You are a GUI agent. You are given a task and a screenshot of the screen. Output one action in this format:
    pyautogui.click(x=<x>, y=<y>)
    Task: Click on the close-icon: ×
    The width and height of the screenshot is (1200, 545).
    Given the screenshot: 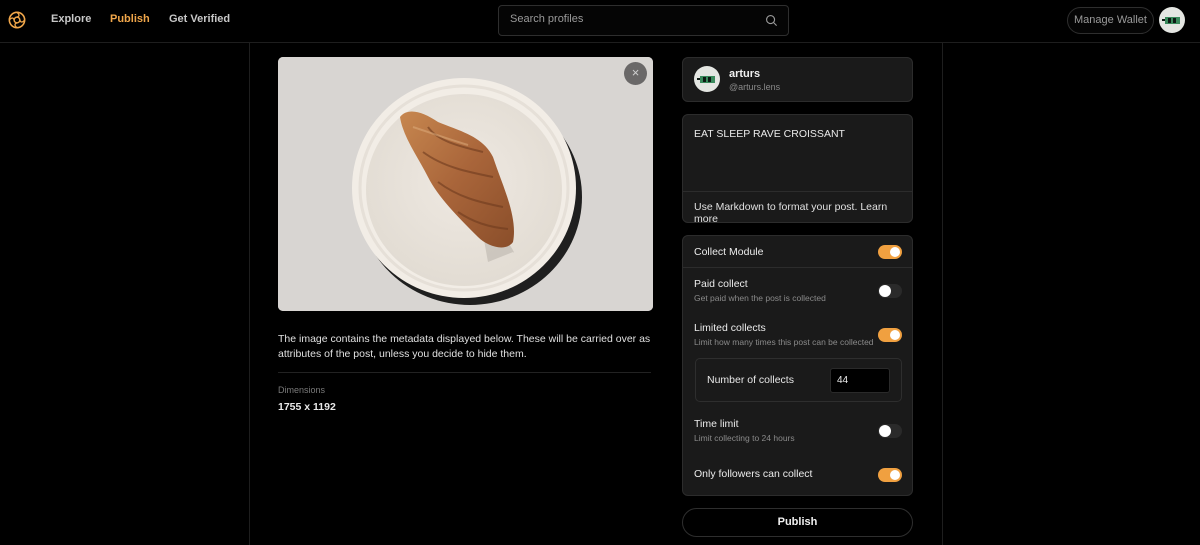 What is the action you would take?
    pyautogui.click(x=635, y=72)
    